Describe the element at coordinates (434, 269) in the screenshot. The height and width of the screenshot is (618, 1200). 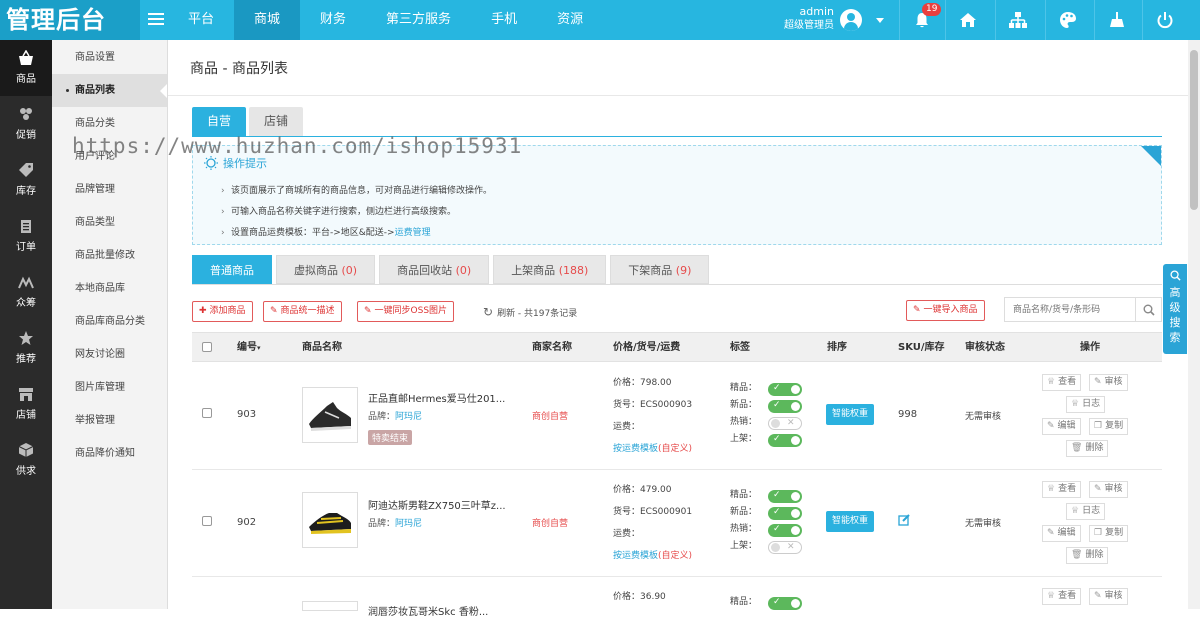
I see `tab-recycle-bin: 商品回收站 (0)` at that location.